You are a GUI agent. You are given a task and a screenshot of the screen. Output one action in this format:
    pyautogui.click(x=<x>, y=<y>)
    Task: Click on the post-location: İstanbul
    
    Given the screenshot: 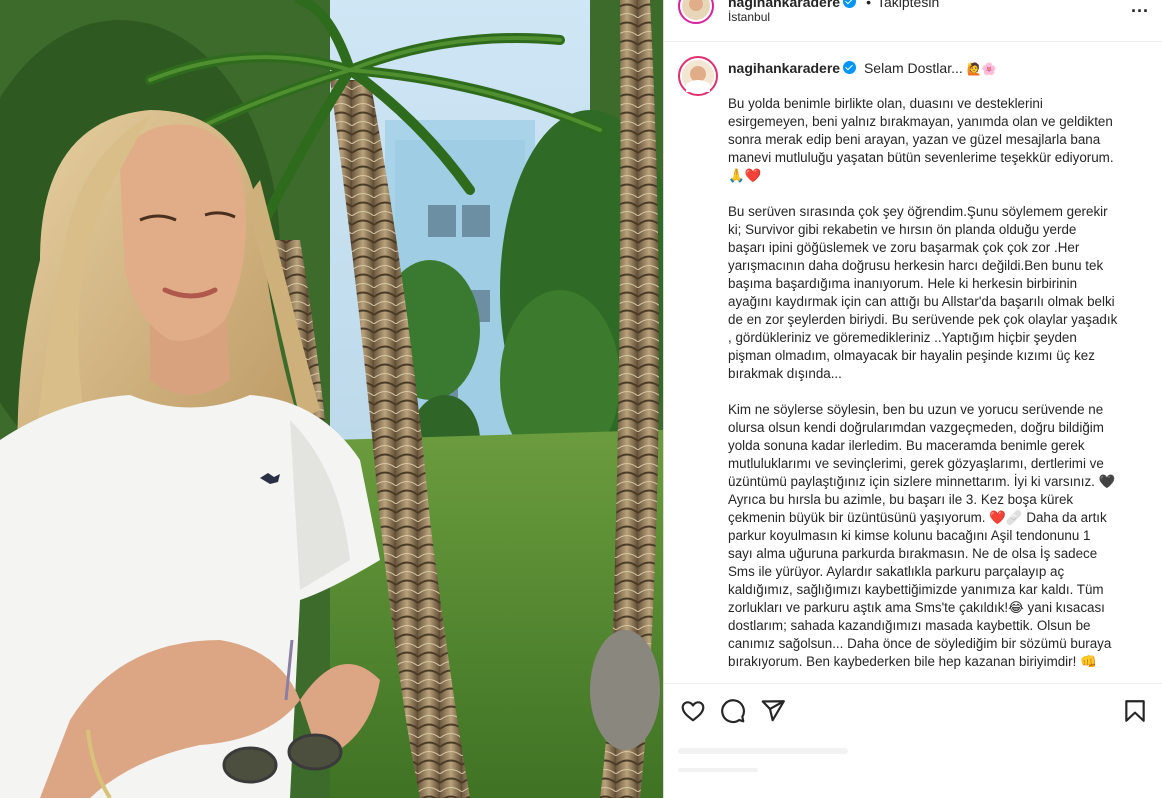 What is the action you would take?
    pyautogui.click(x=749, y=17)
    